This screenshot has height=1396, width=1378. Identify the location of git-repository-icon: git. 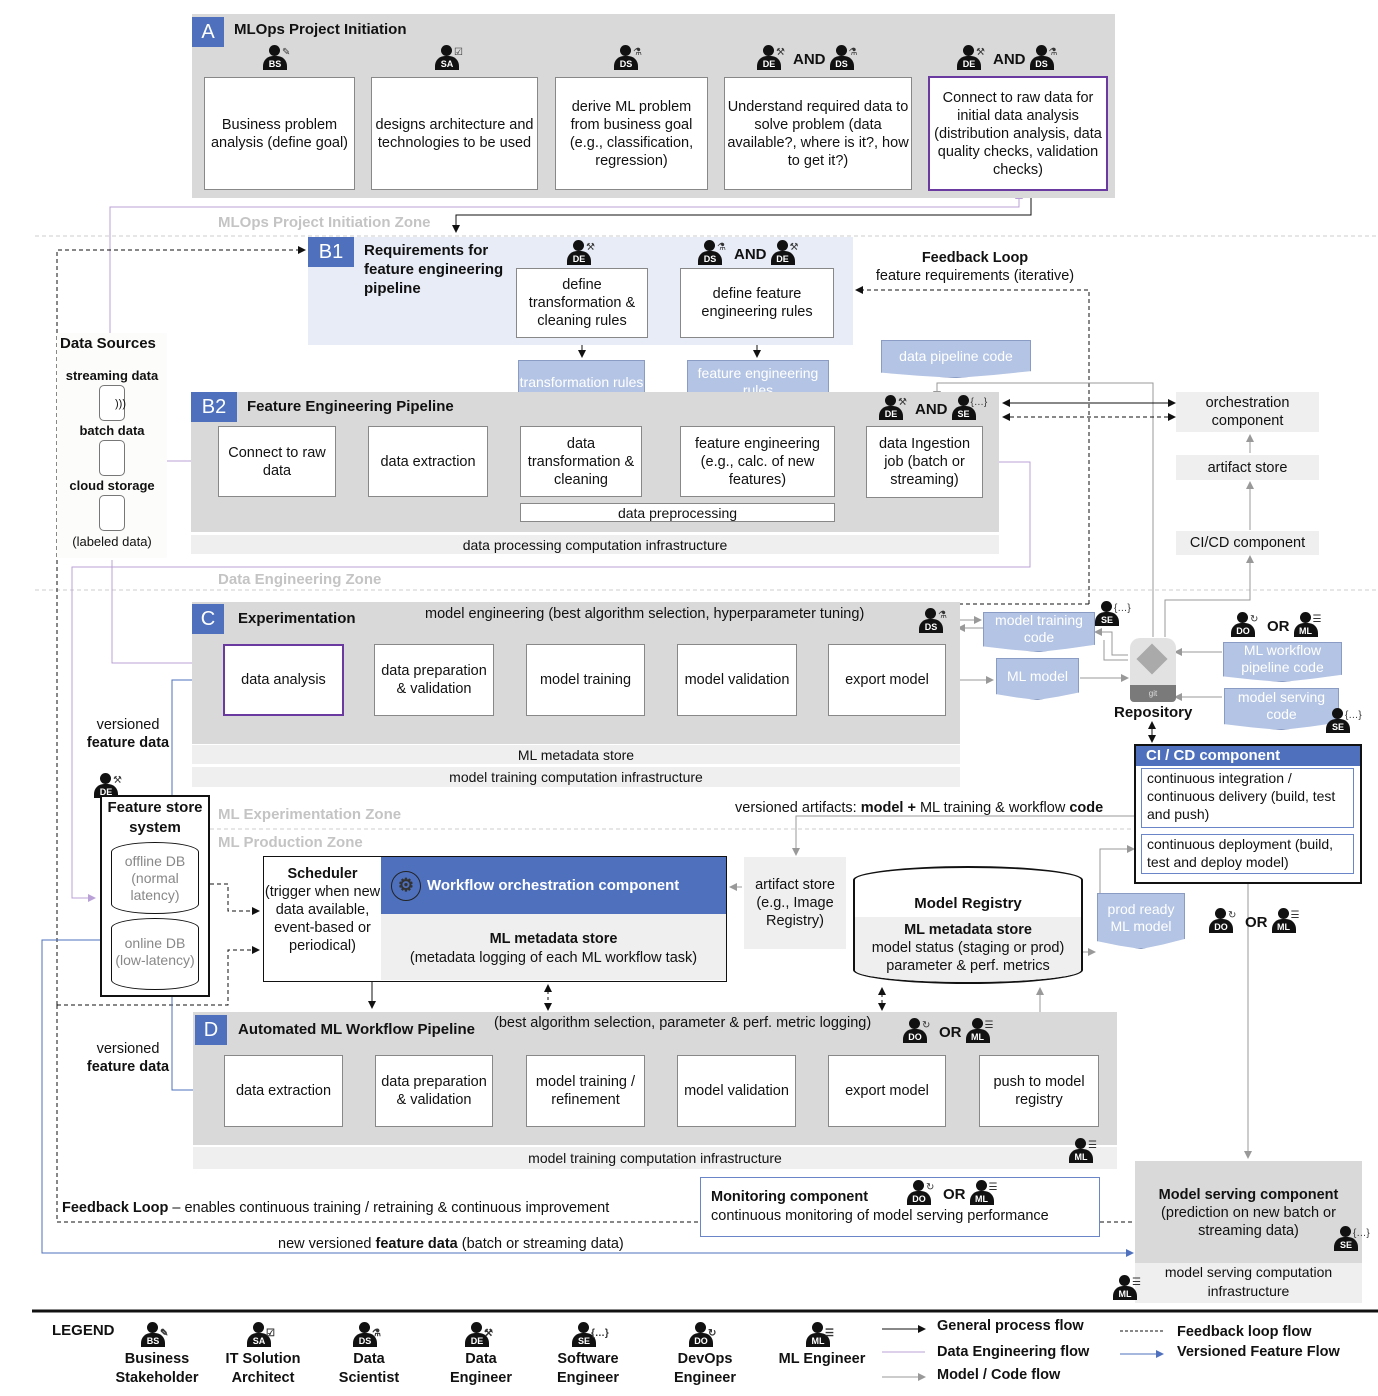
(1153, 670).